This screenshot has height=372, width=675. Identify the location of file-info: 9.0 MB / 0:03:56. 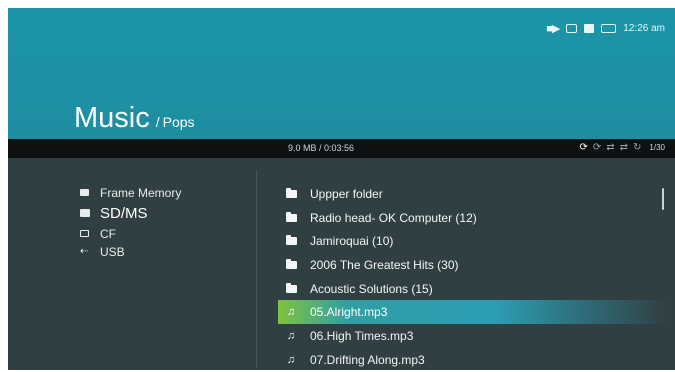
(321, 148).